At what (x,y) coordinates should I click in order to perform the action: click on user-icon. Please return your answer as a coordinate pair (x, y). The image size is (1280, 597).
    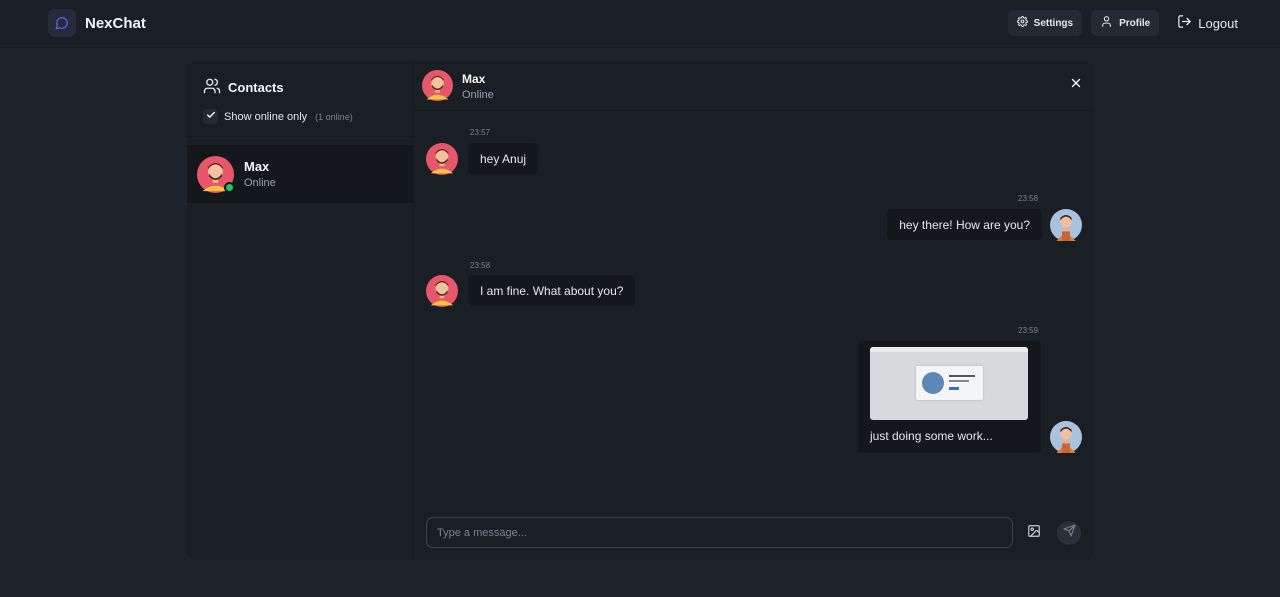
    Looking at the image, I should click on (1106, 23).